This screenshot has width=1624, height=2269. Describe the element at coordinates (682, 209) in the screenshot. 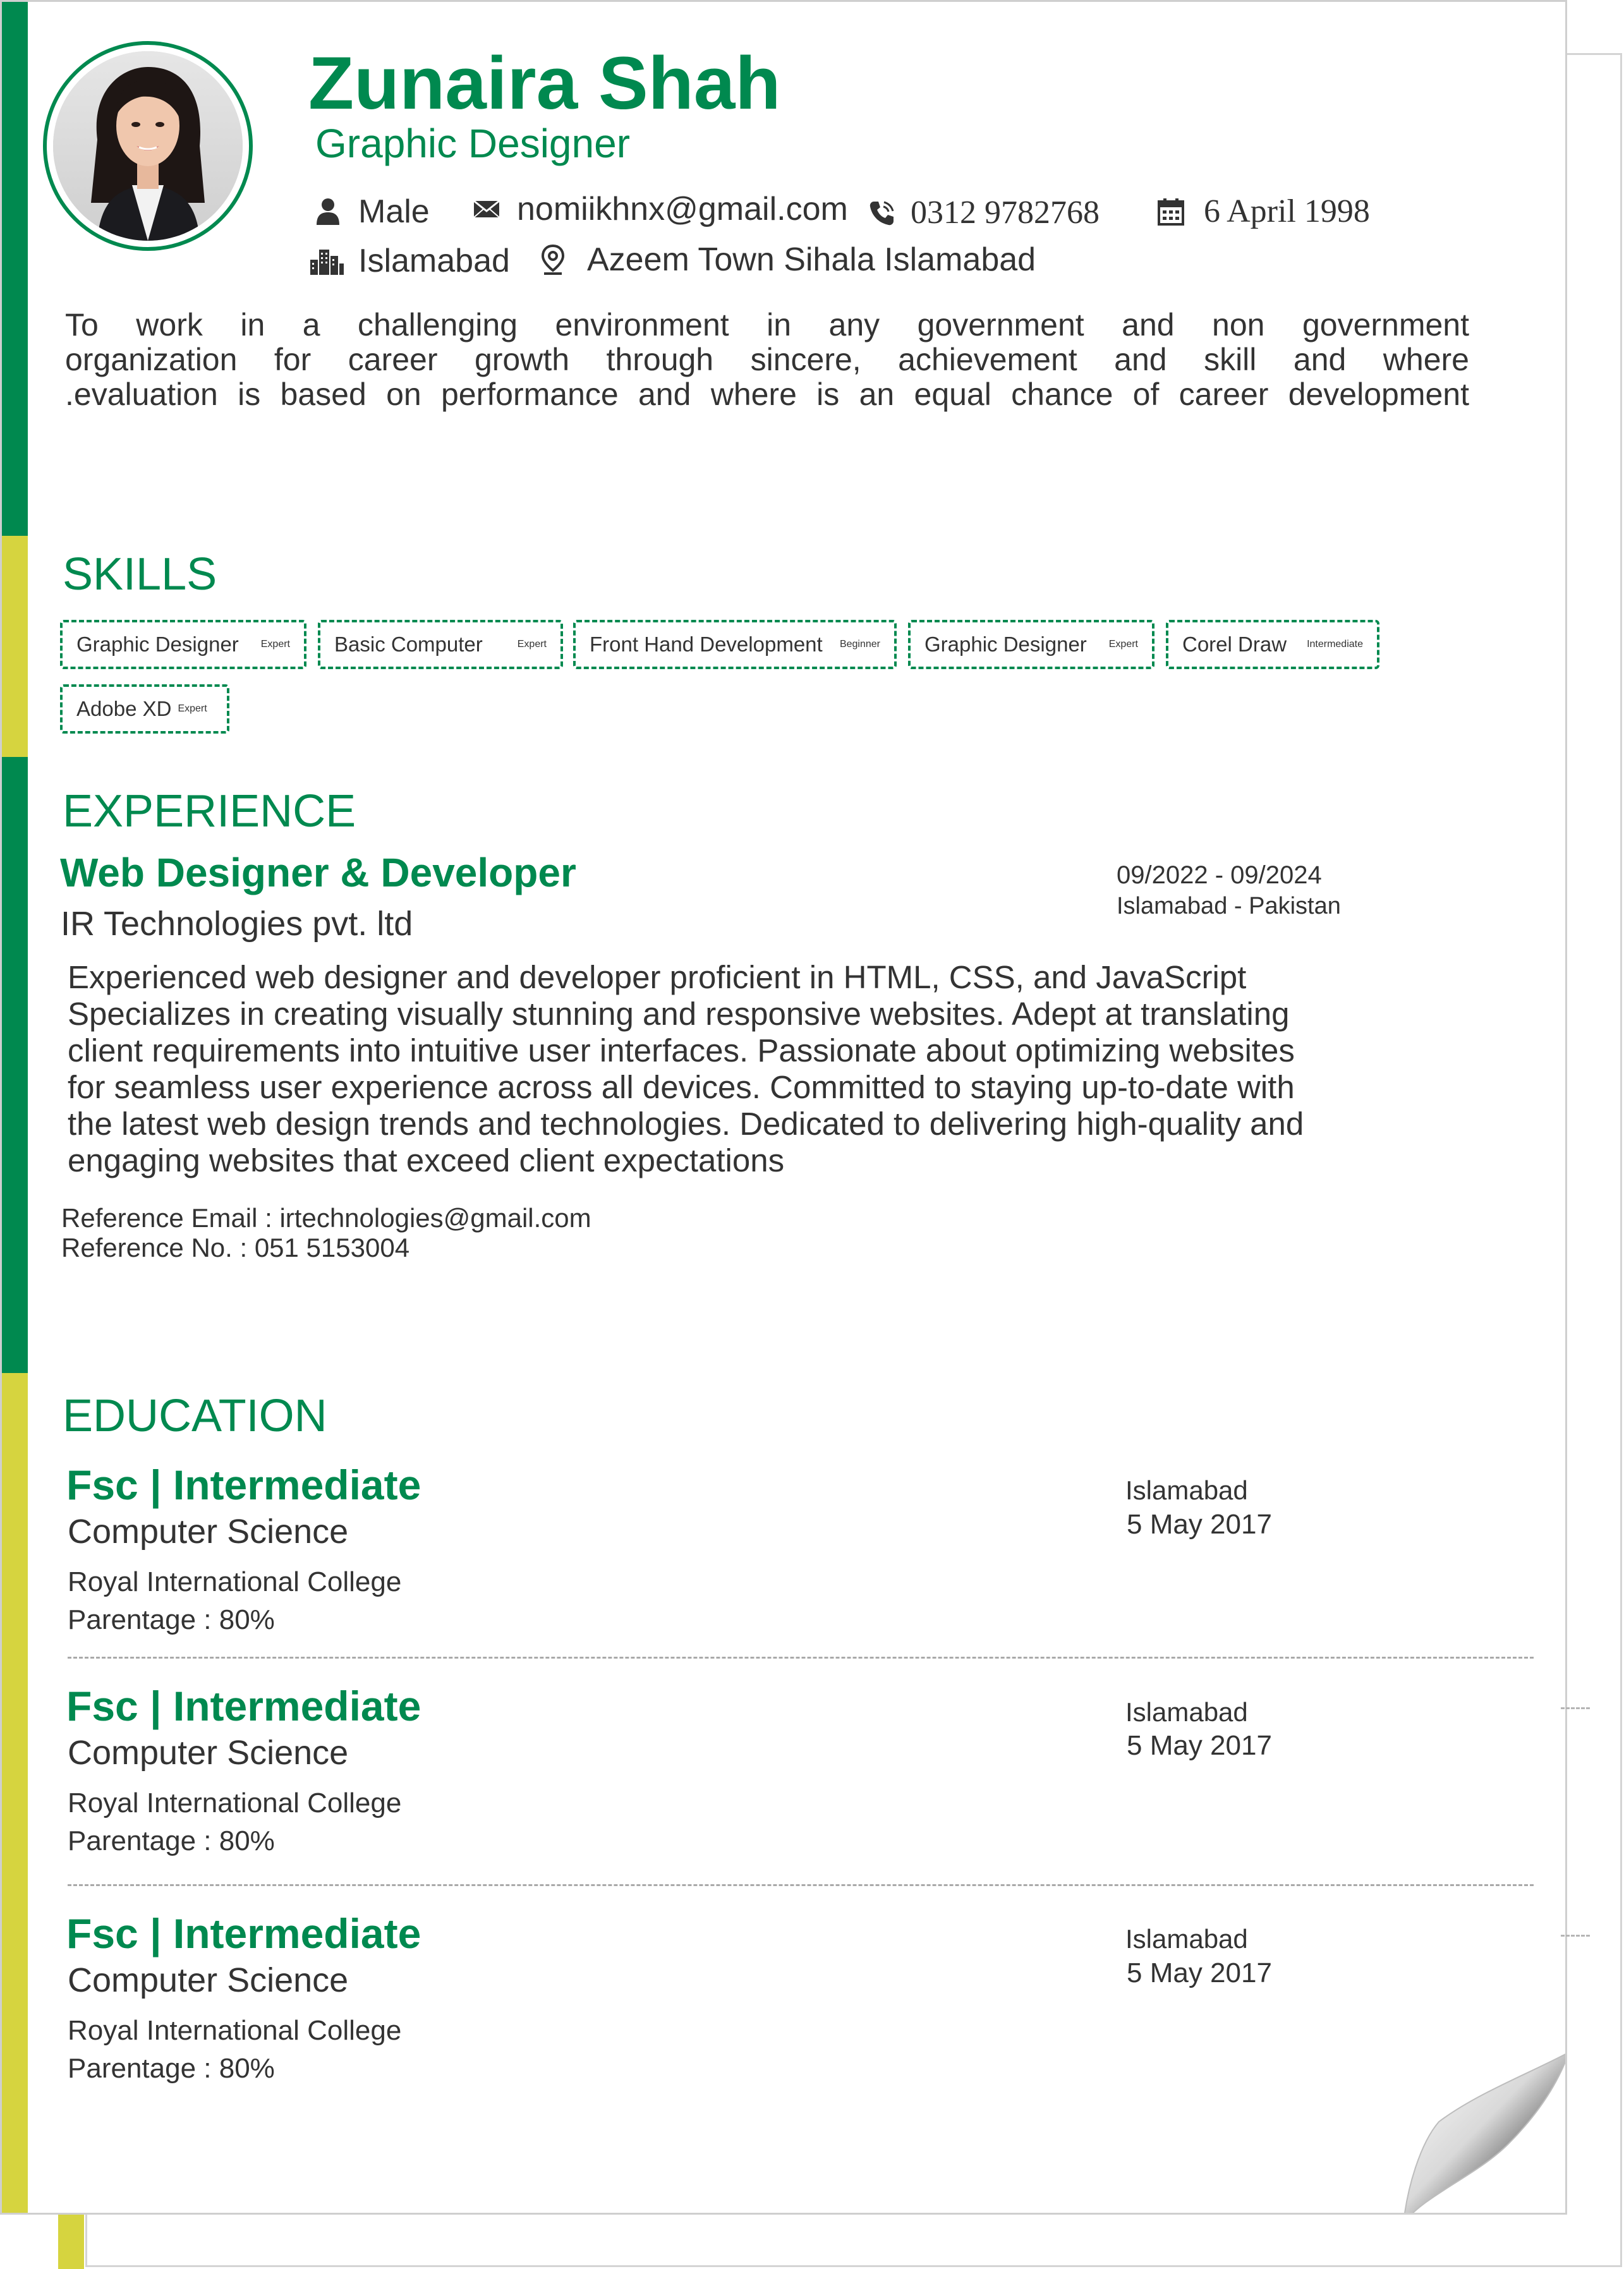

I see `email-text: nomiikhnx@gmail.com` at that location.